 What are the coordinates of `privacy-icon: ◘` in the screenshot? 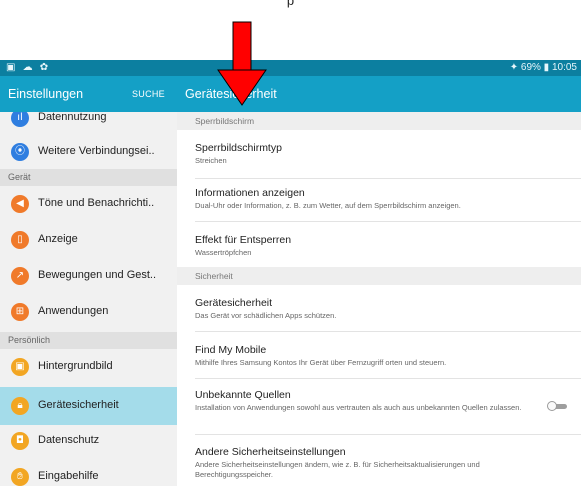 It's located at (20, 441).